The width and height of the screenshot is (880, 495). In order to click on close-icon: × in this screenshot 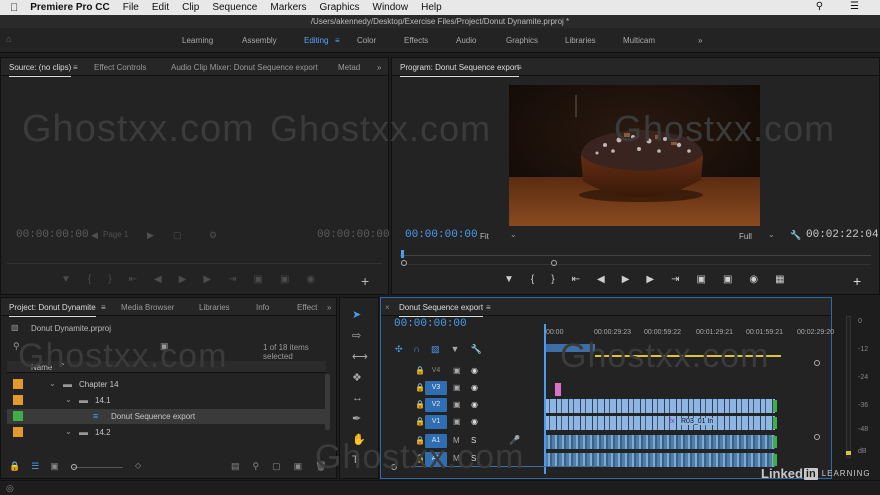, I will do `click(387, 307)`.